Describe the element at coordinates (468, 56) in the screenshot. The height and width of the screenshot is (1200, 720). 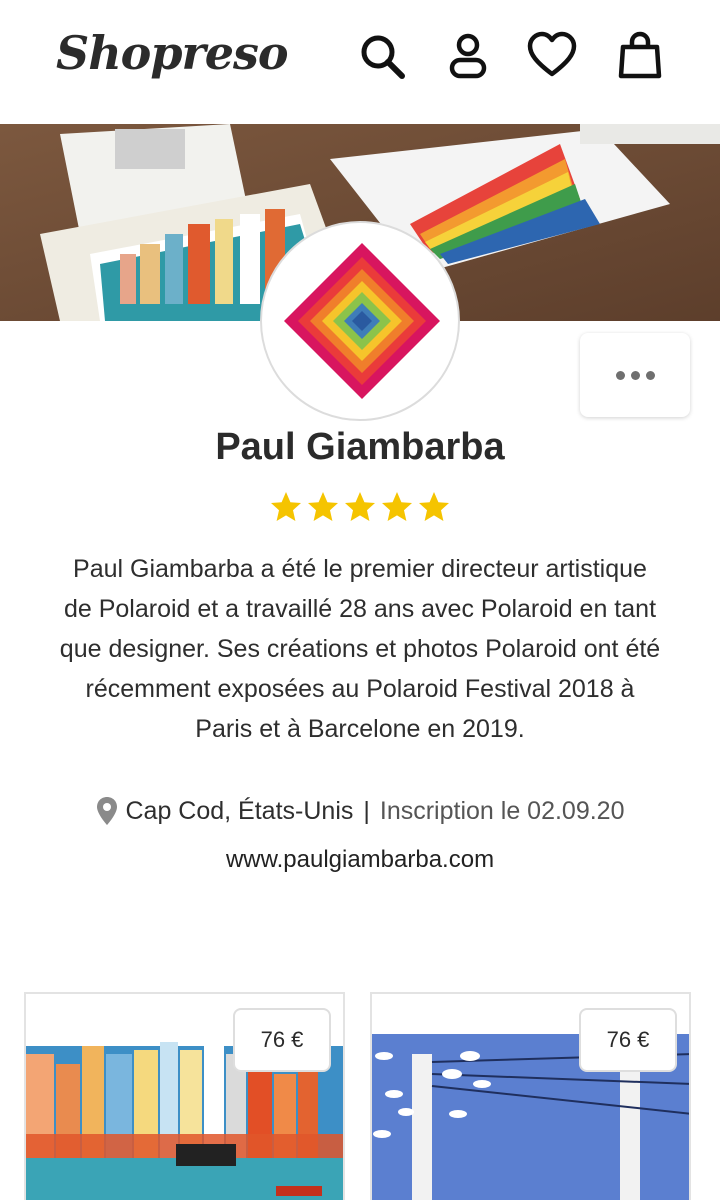
I see `user-icon` at that location.